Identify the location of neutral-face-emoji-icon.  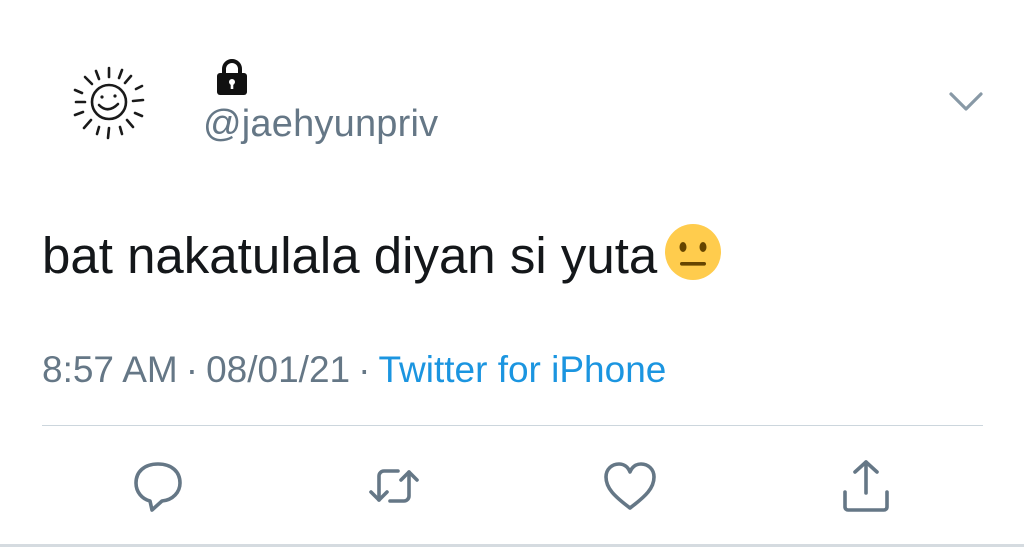
(693, 252).